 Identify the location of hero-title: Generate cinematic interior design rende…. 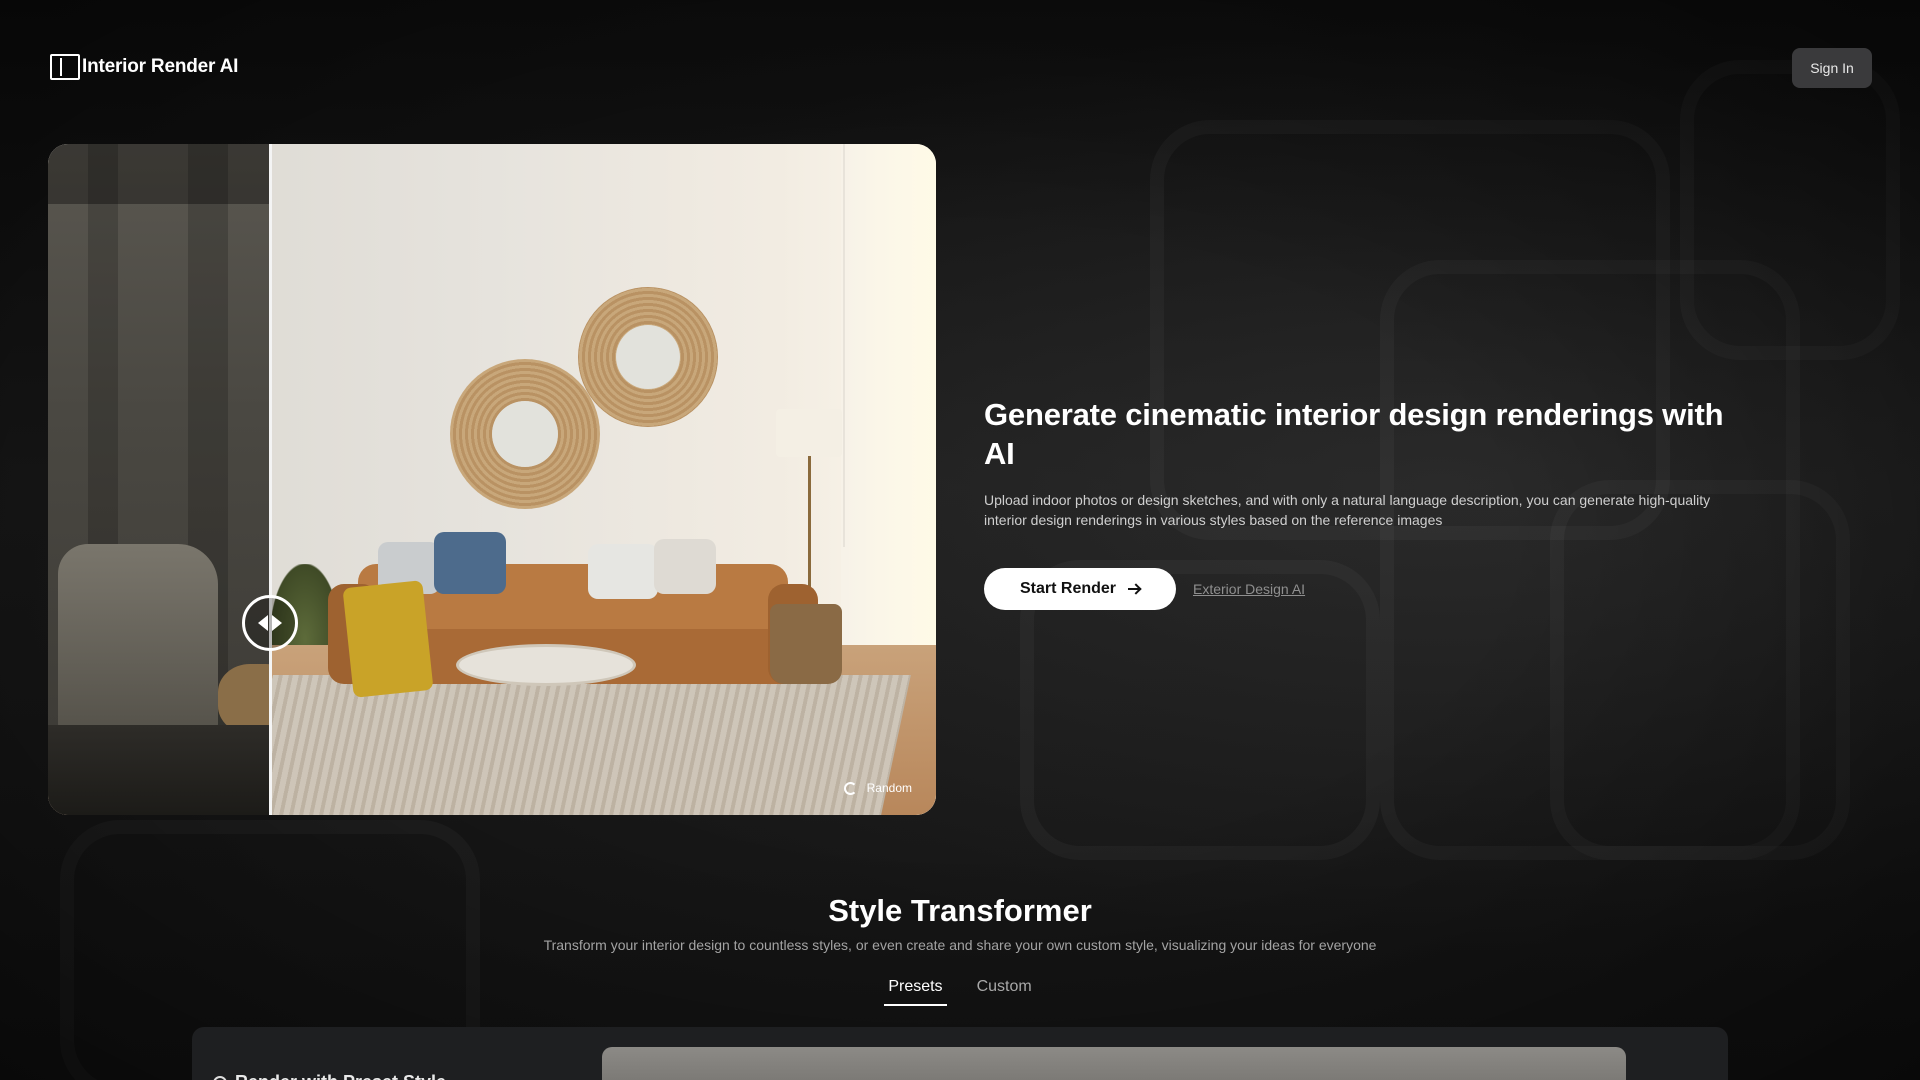
(1354, 434).